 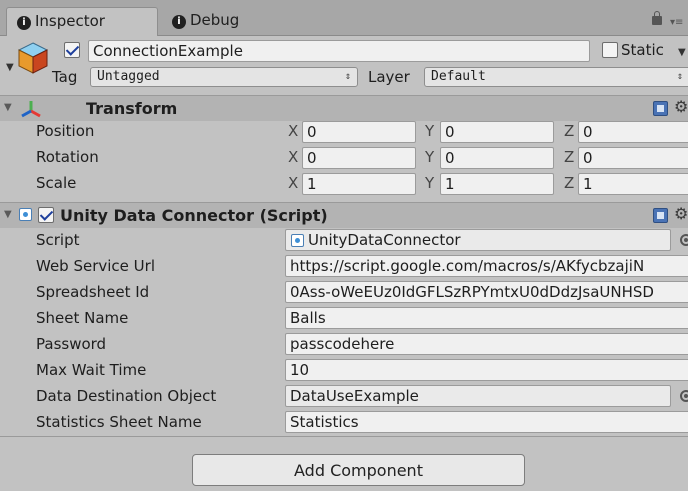 I want to click on spreadsheet-id-field: 0Ass-oWeEUz0IdGFLSzRPYmtxU0dDdzJsaUNHSD, so click(x=486, y=292).